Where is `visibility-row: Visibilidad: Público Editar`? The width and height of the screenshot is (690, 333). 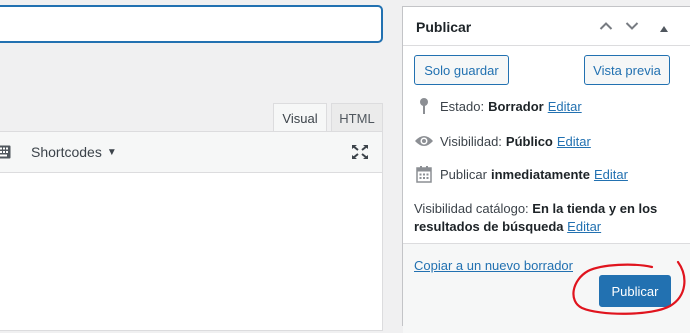
visibility-row: Visibilidad: Público Editar is located at coordinates (502, 141).